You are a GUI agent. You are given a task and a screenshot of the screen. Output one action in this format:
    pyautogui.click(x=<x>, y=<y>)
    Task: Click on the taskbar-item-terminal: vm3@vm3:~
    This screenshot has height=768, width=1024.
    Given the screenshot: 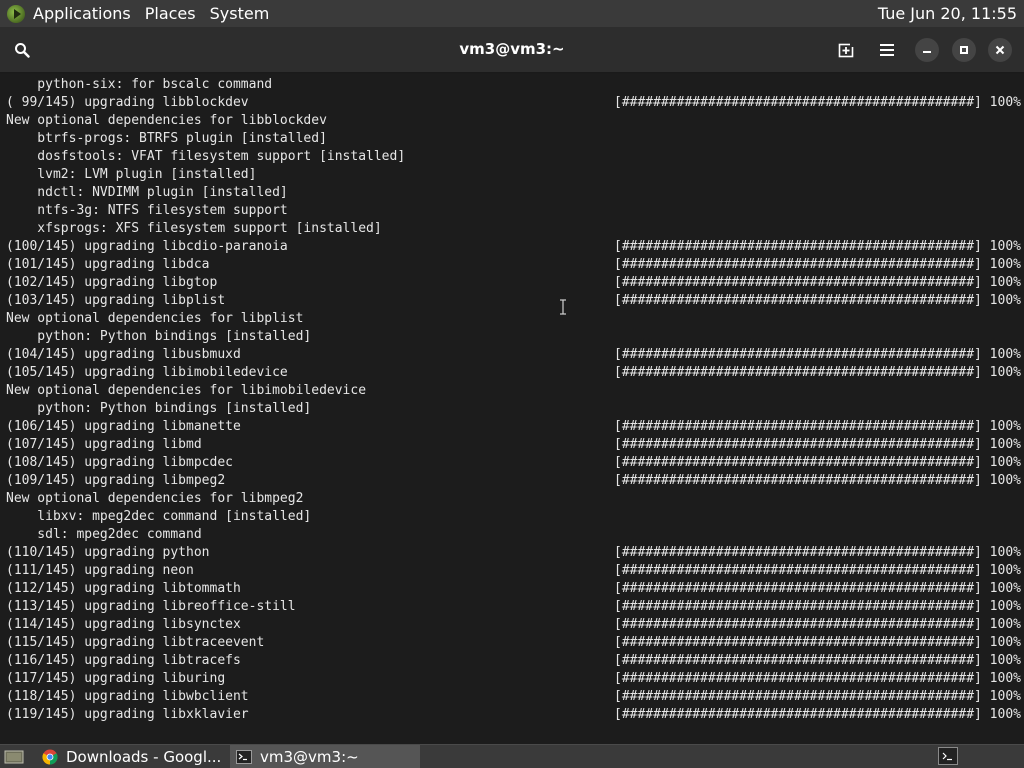 What is the action you would take?
    pyautogui.click(x=325, y=756)
    